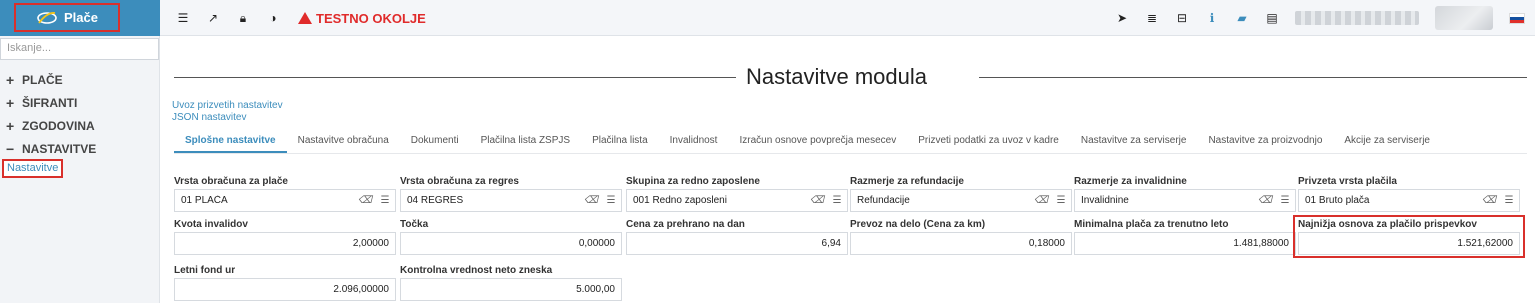 Image resolution: width=1535 pixels, height=303 pixels. I want to click on list-icon: ≣, so click(1152, 18).